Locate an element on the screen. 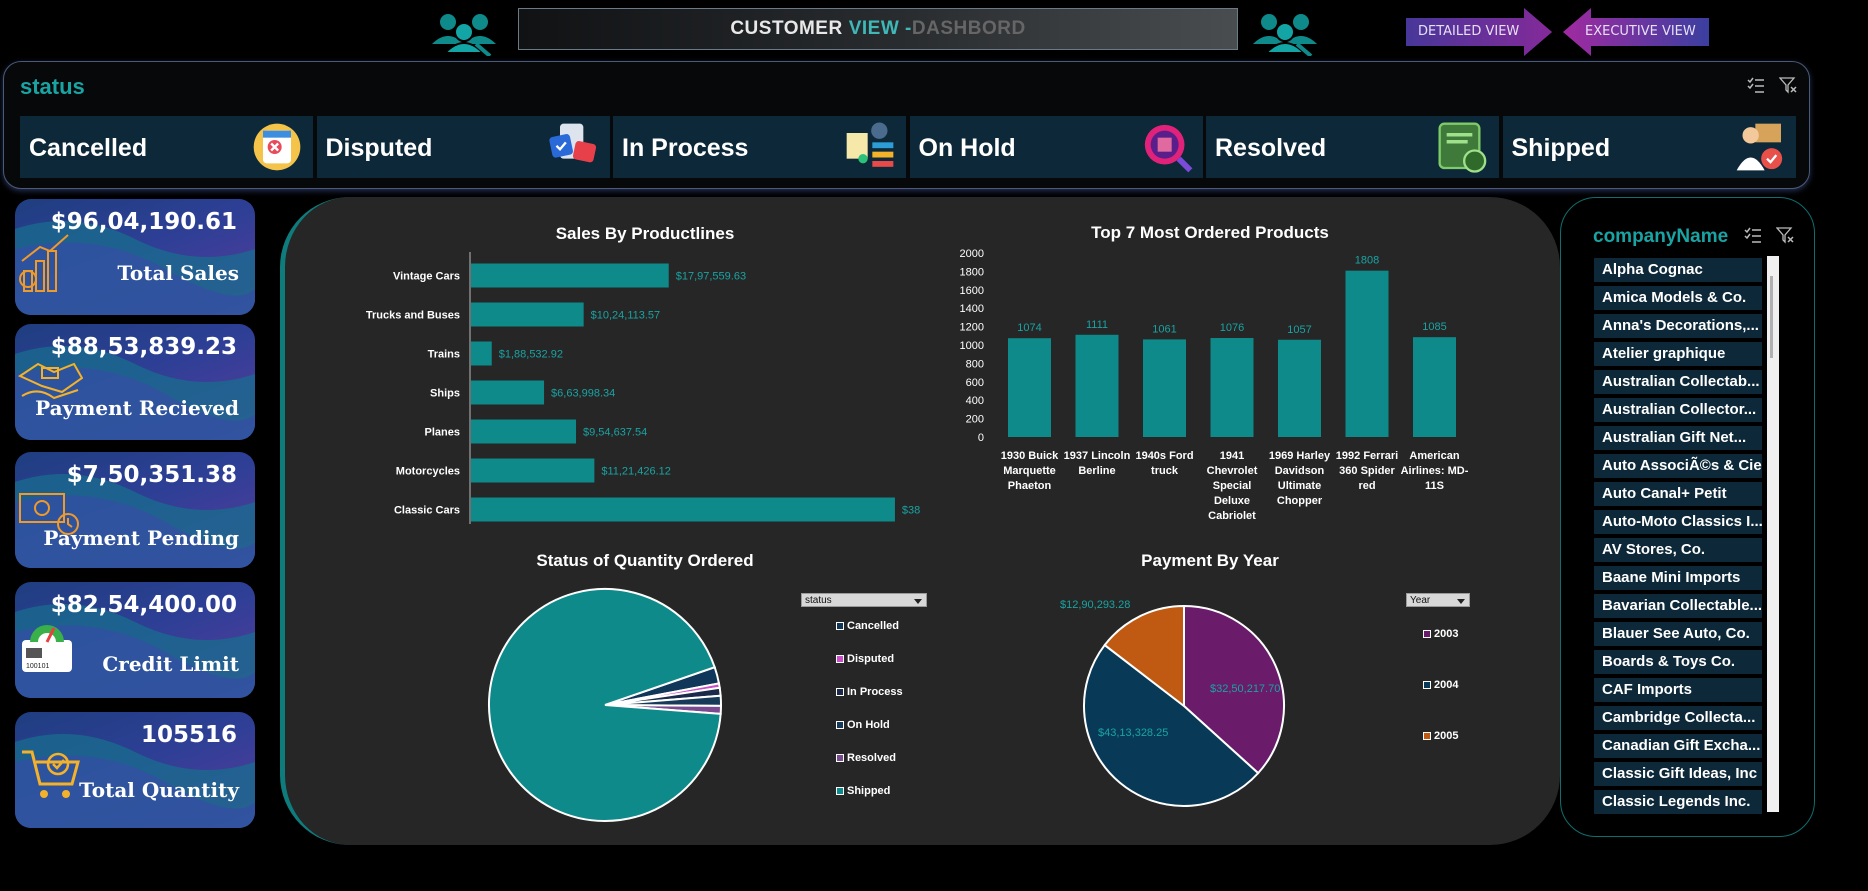 This screenshot has width=1868, height=891. status-filter-dropdown: status is located at coordinates (864, 600).